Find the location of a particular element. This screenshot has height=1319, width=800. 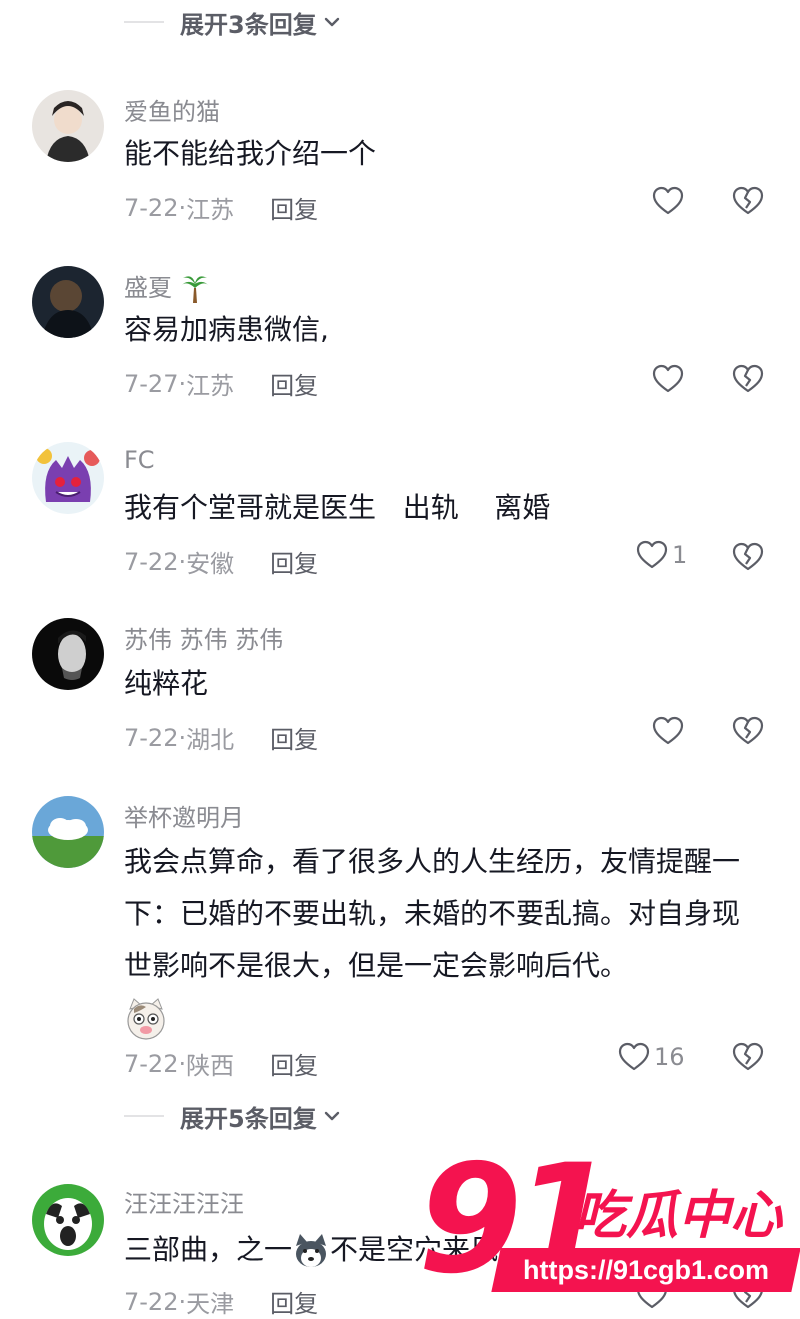

username: 爱鱼的猫 is located at coordinates (172, 109).